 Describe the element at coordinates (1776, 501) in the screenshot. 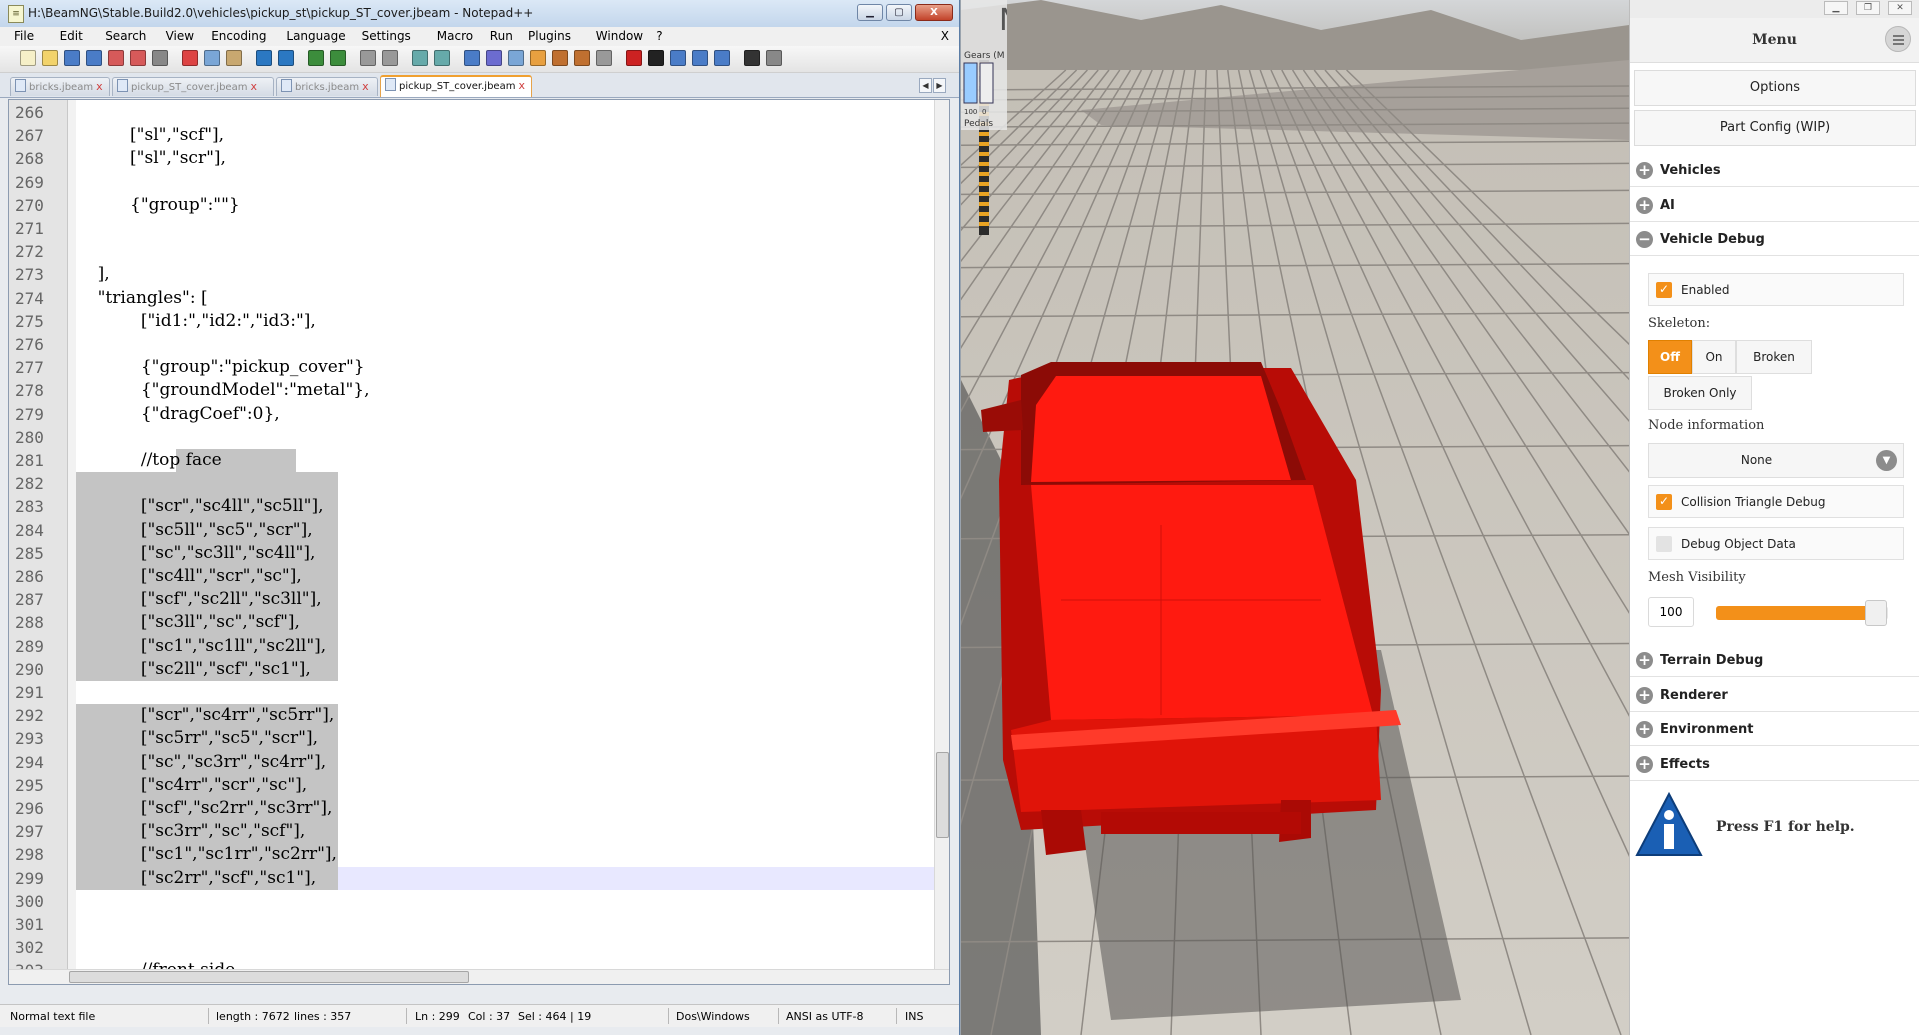

I see `collision-triangle-row: ✓ Collision Triangle Debug` at that location.